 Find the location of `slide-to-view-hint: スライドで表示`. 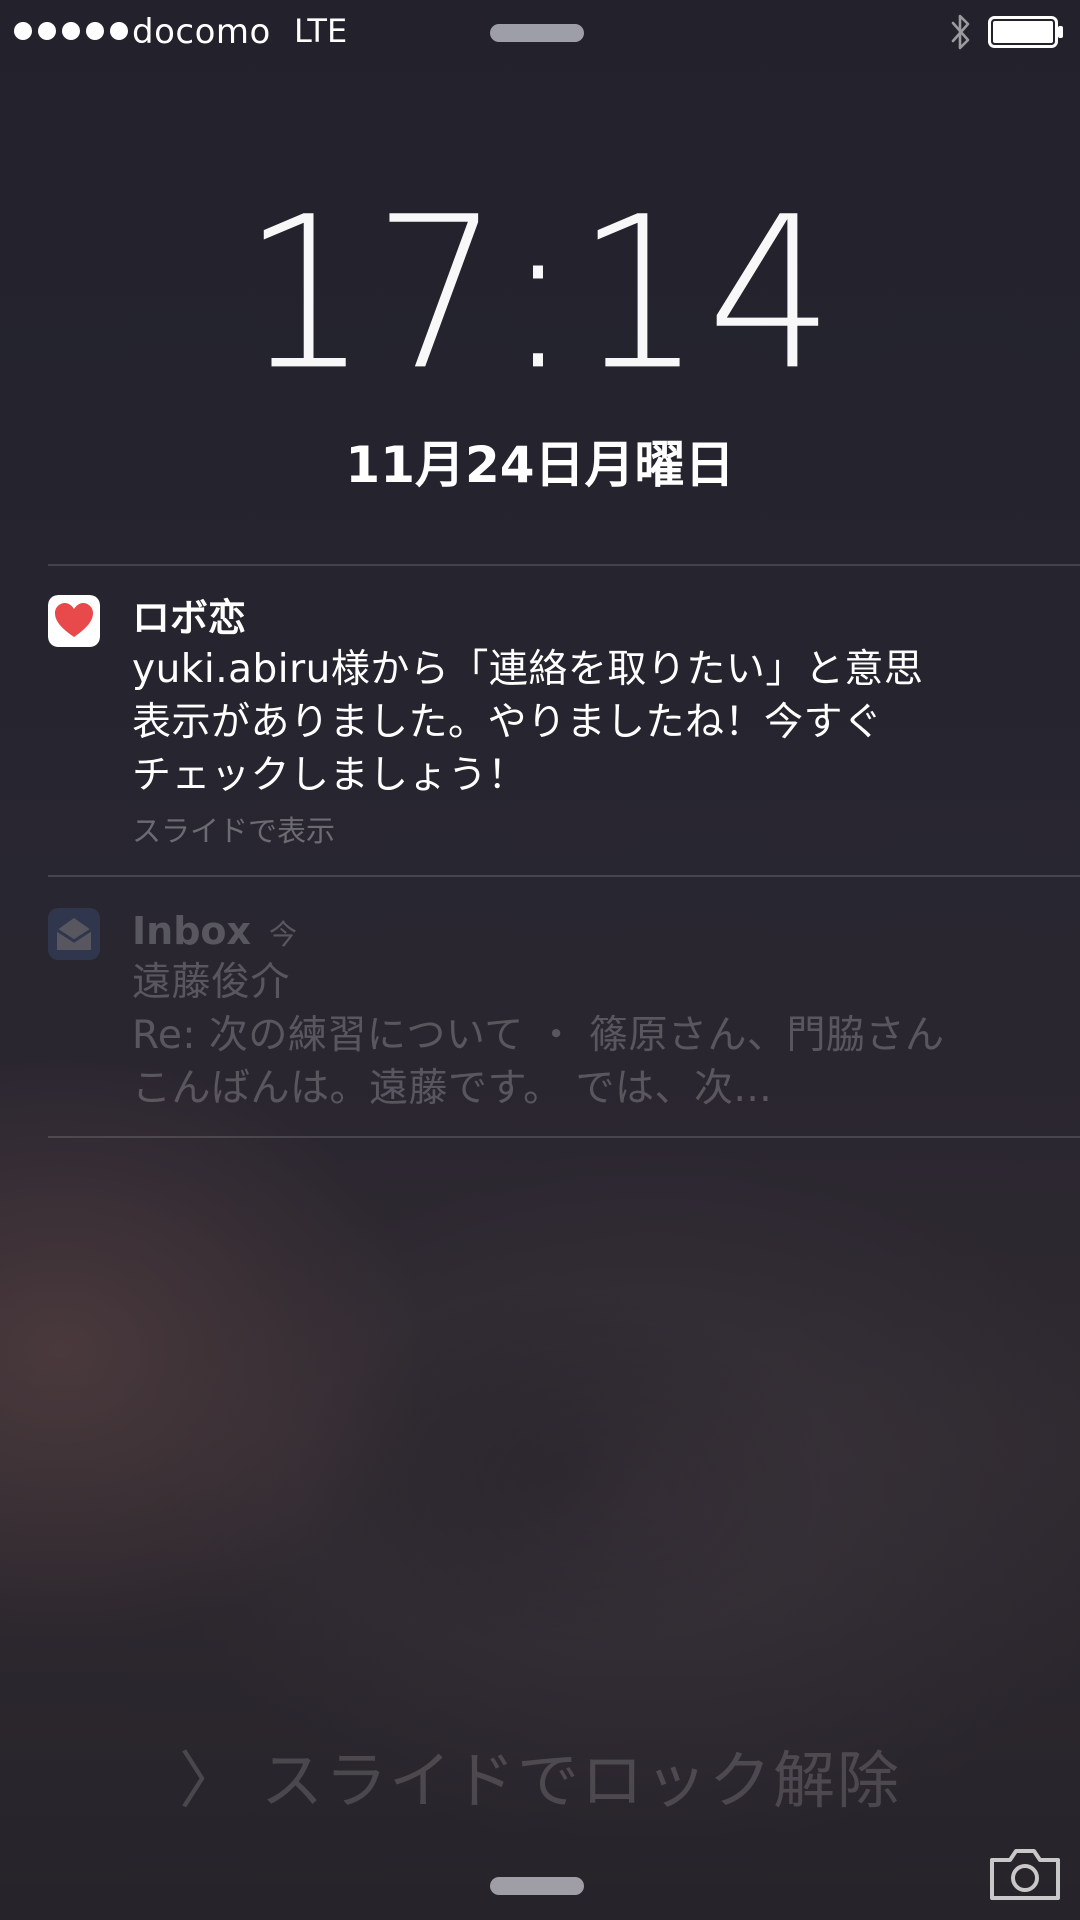

slide-to-view-hint: スライドで表示 is located at coordinates (234, 831).